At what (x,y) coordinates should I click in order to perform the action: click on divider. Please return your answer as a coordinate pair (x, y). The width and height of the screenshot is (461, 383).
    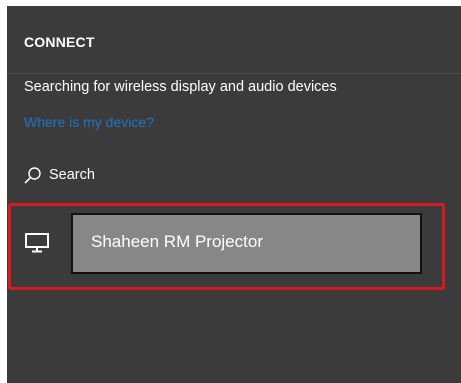
    Looking at the image, I should click on (234, 73).